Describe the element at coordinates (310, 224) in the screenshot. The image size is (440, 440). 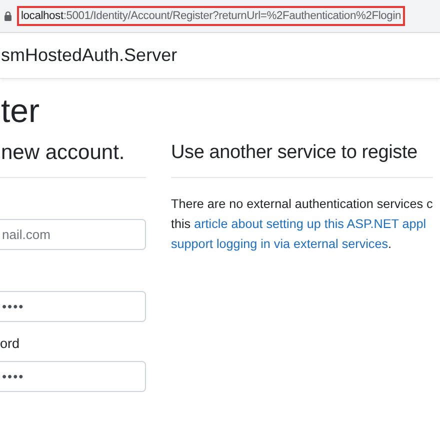
I see `article-link: article about setting up this ASP.NET appl` at that location.